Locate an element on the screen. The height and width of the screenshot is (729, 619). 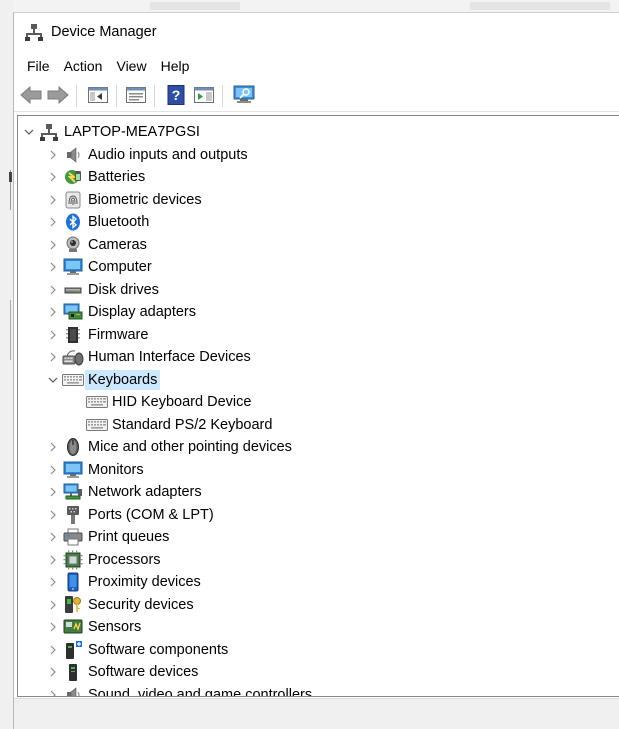
tree-node-label: Sound, video and game controllers is located at coordinates (200, 691).